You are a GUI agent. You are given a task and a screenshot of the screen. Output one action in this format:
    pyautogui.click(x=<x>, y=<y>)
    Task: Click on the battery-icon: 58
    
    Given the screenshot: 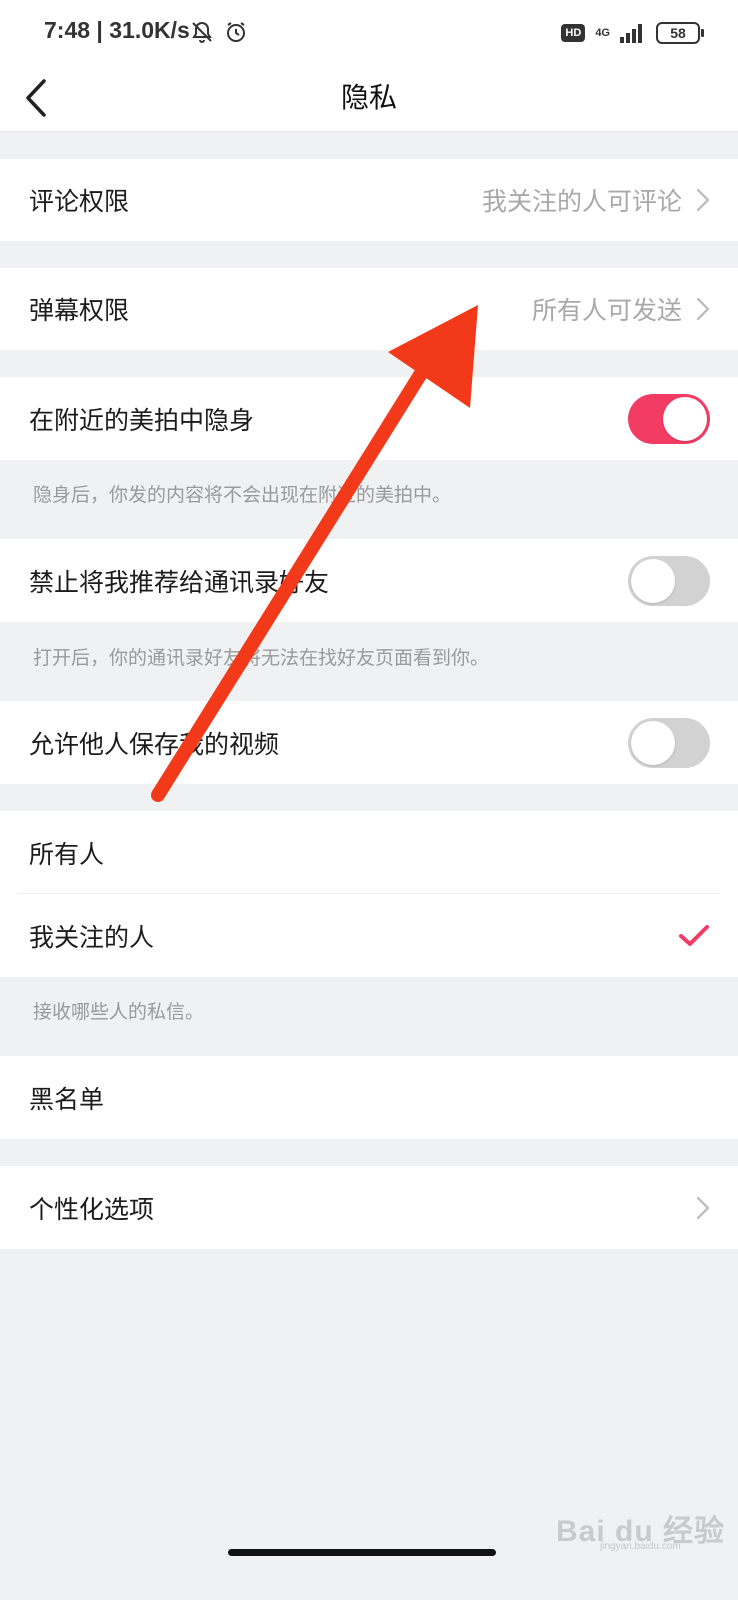 What is the action you would take?
    pyautogui.click(x=680, y=33)
    